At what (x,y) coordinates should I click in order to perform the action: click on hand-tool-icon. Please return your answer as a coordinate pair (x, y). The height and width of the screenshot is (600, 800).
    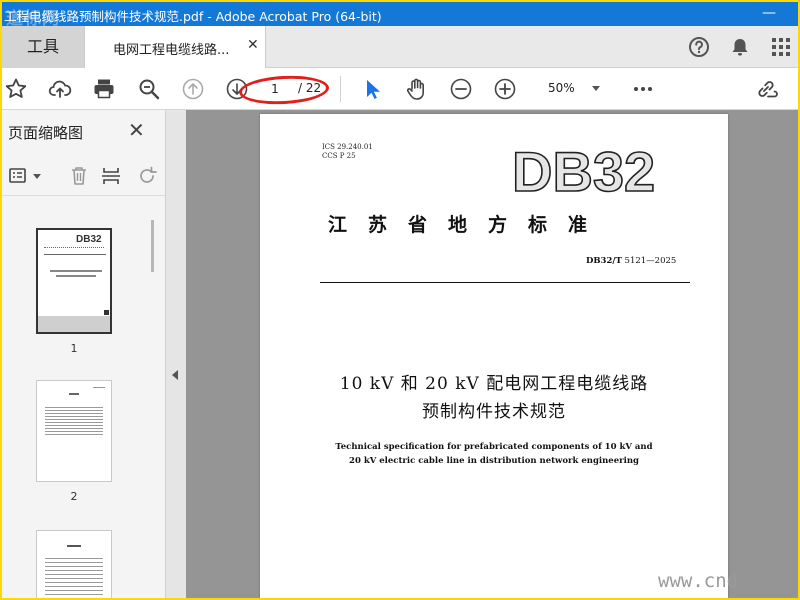
    Looking at the image, I should click on (416, 89).